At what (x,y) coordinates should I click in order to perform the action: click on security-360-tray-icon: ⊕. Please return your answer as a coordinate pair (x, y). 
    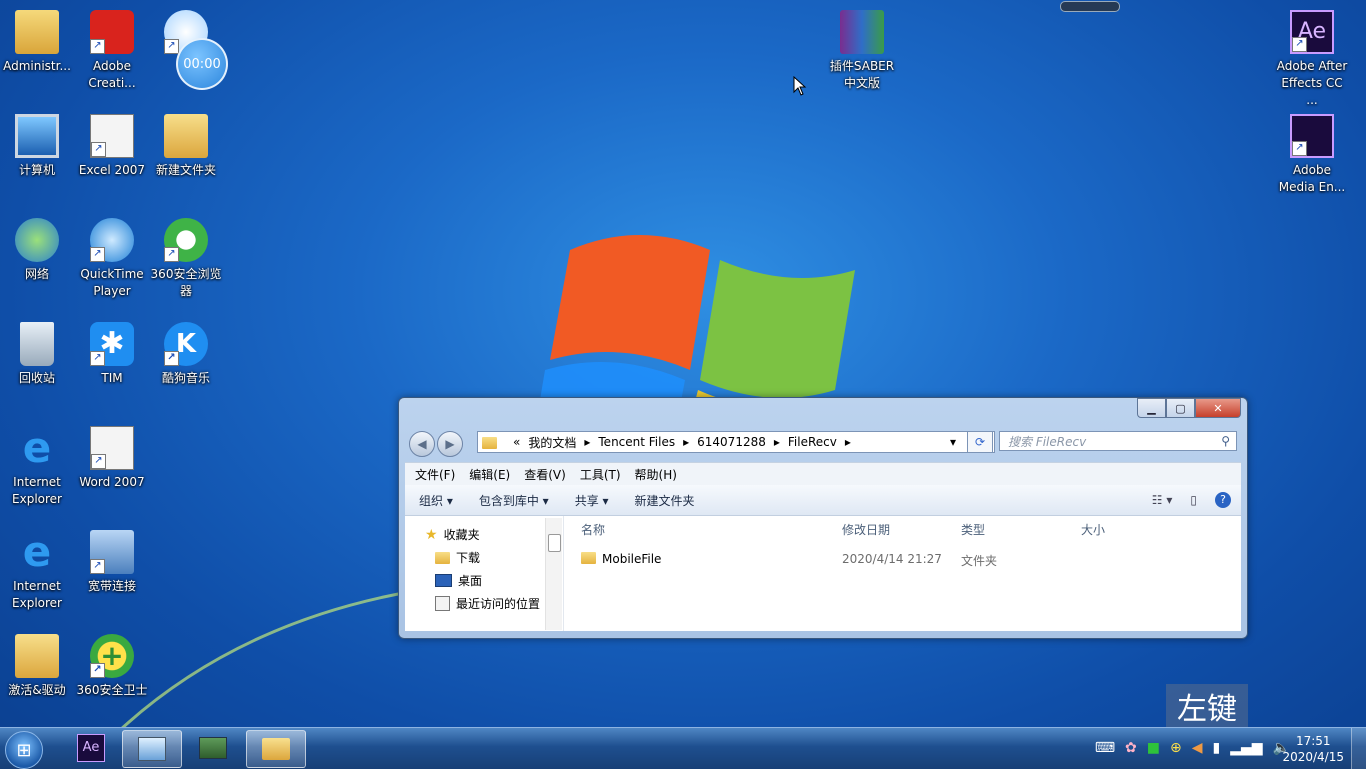
    Looking at the image, I should click on (1176, 748).